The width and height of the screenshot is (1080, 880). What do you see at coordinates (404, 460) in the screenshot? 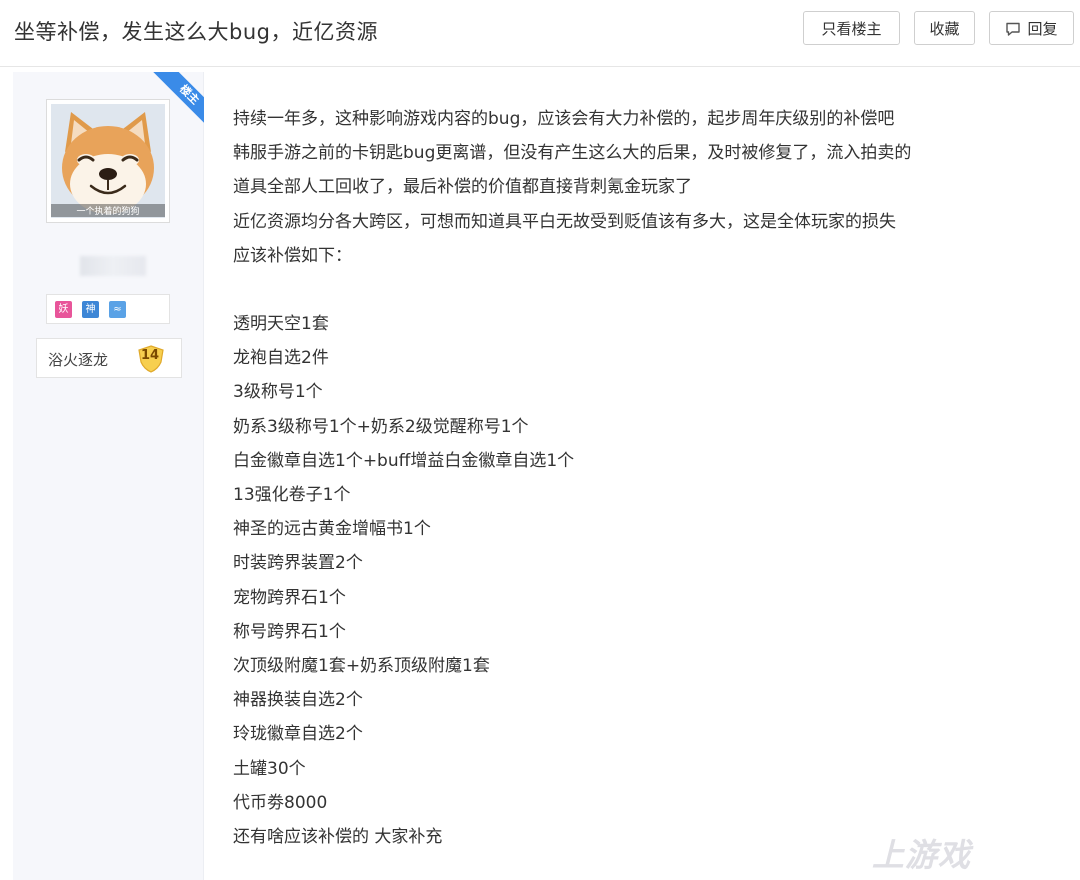
I see `compensation-item: 白金徽章自选1个+buff增益白金徽章自选1个` at bounding box center [404, 460].